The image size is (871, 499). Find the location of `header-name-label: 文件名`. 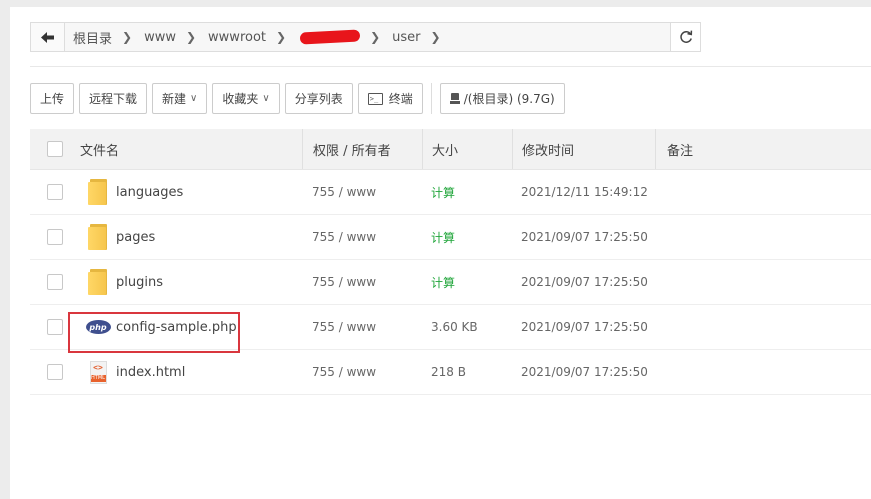

header-name-label: 文件名 is located at coordinates (100, 151).